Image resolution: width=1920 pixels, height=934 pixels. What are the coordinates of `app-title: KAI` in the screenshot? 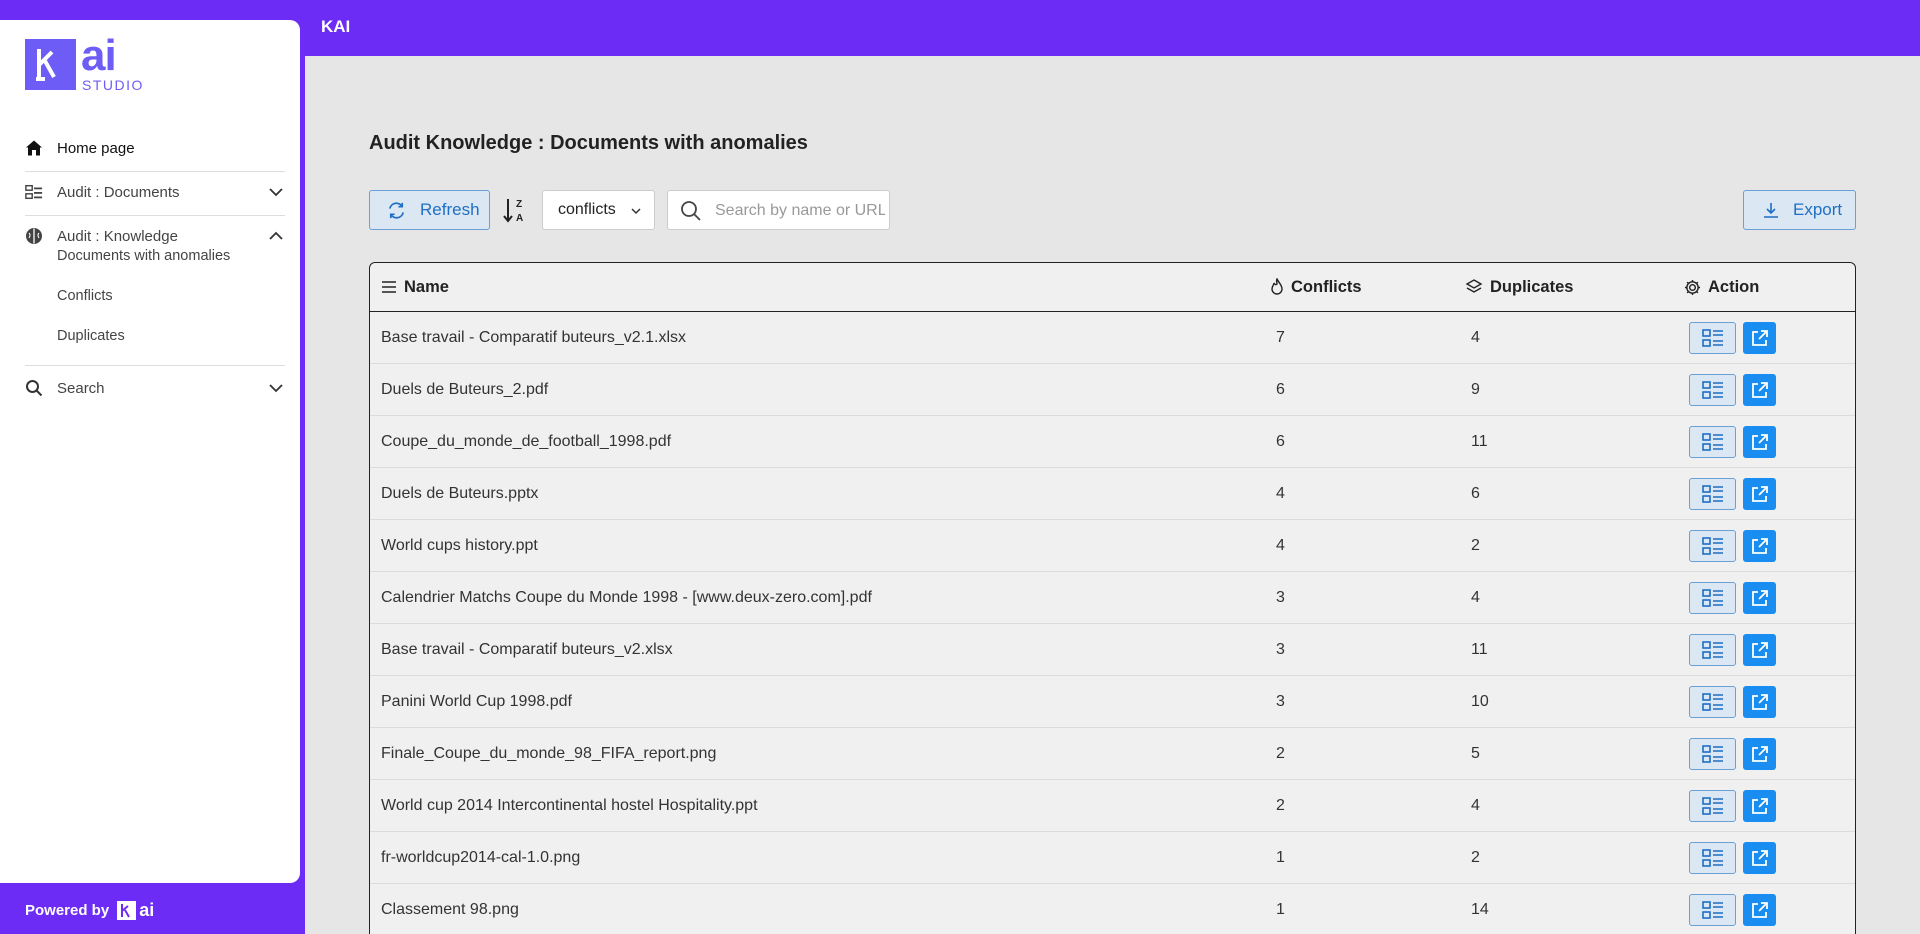 It's located at (336, 26).